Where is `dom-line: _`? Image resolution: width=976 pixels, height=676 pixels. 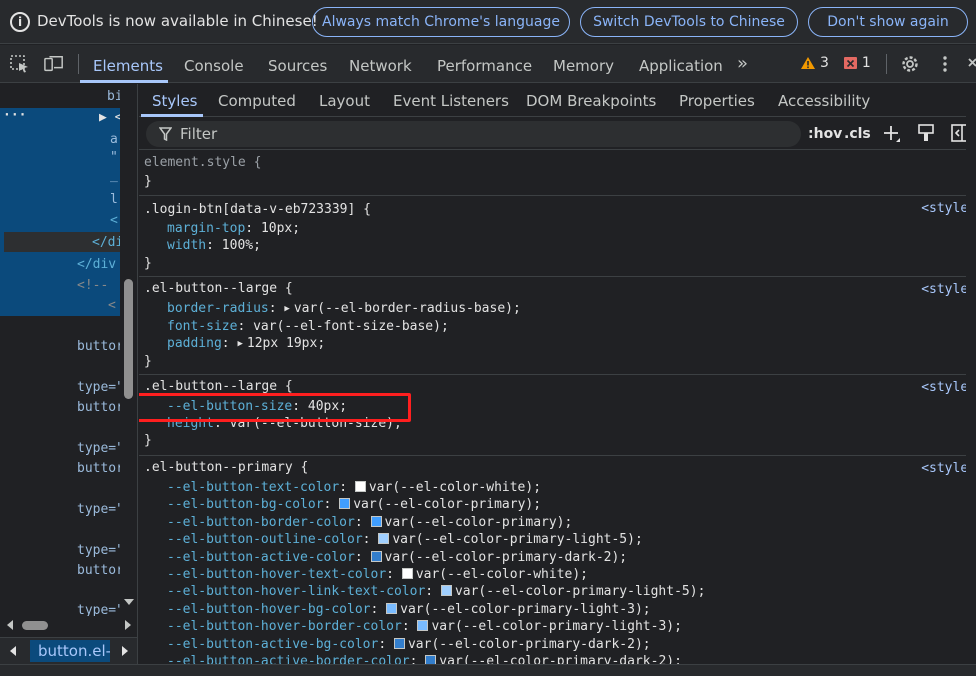
dom-line: _ is located at coordinates (114, 175).